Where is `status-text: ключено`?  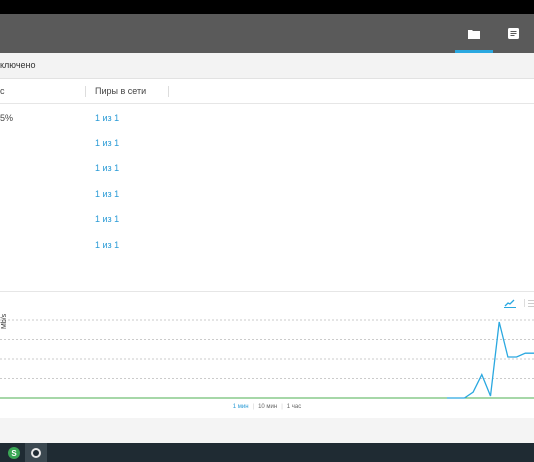
status-text: ключено is located at coordinates (18, 65).